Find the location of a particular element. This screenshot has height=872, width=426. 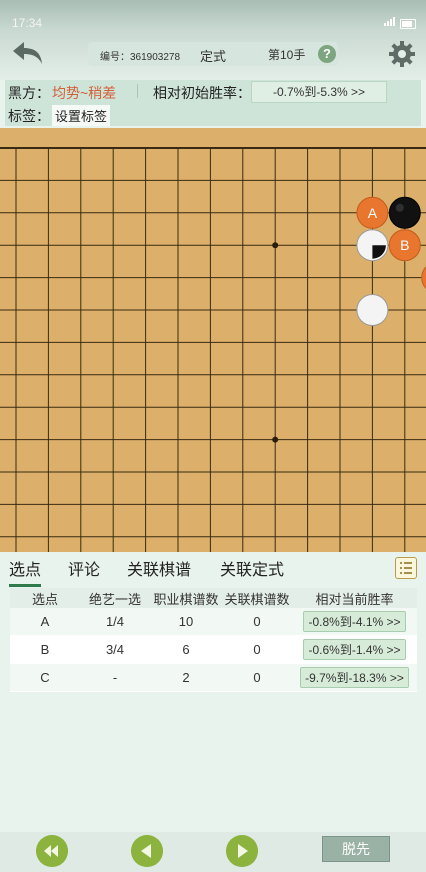

title-bar: 编号：361903278 定式 第10手 is located at coordinates (213, 54).